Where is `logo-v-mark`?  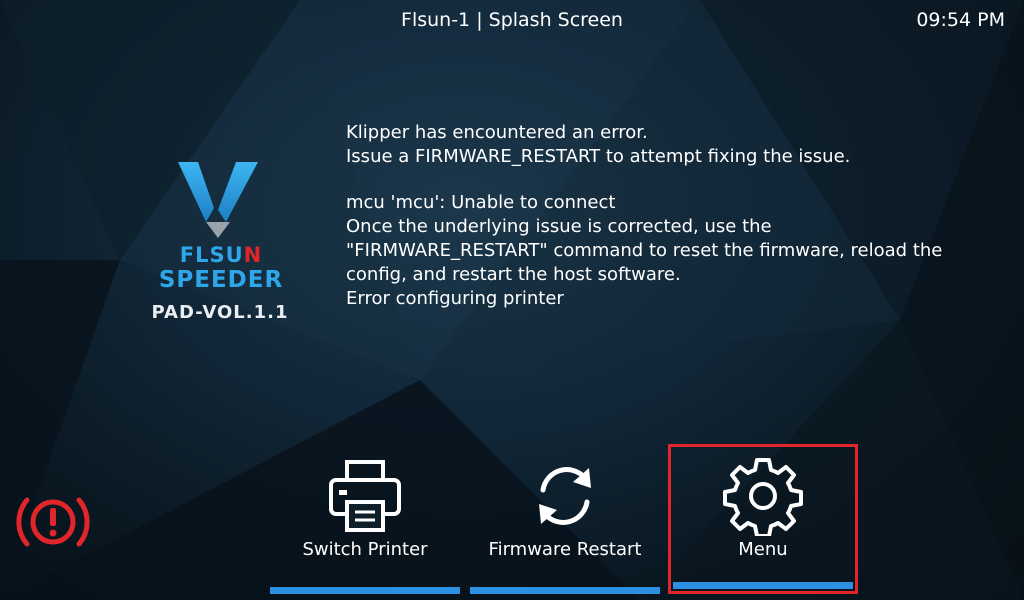 logo-v-mark is located at coordinates (218, 200).